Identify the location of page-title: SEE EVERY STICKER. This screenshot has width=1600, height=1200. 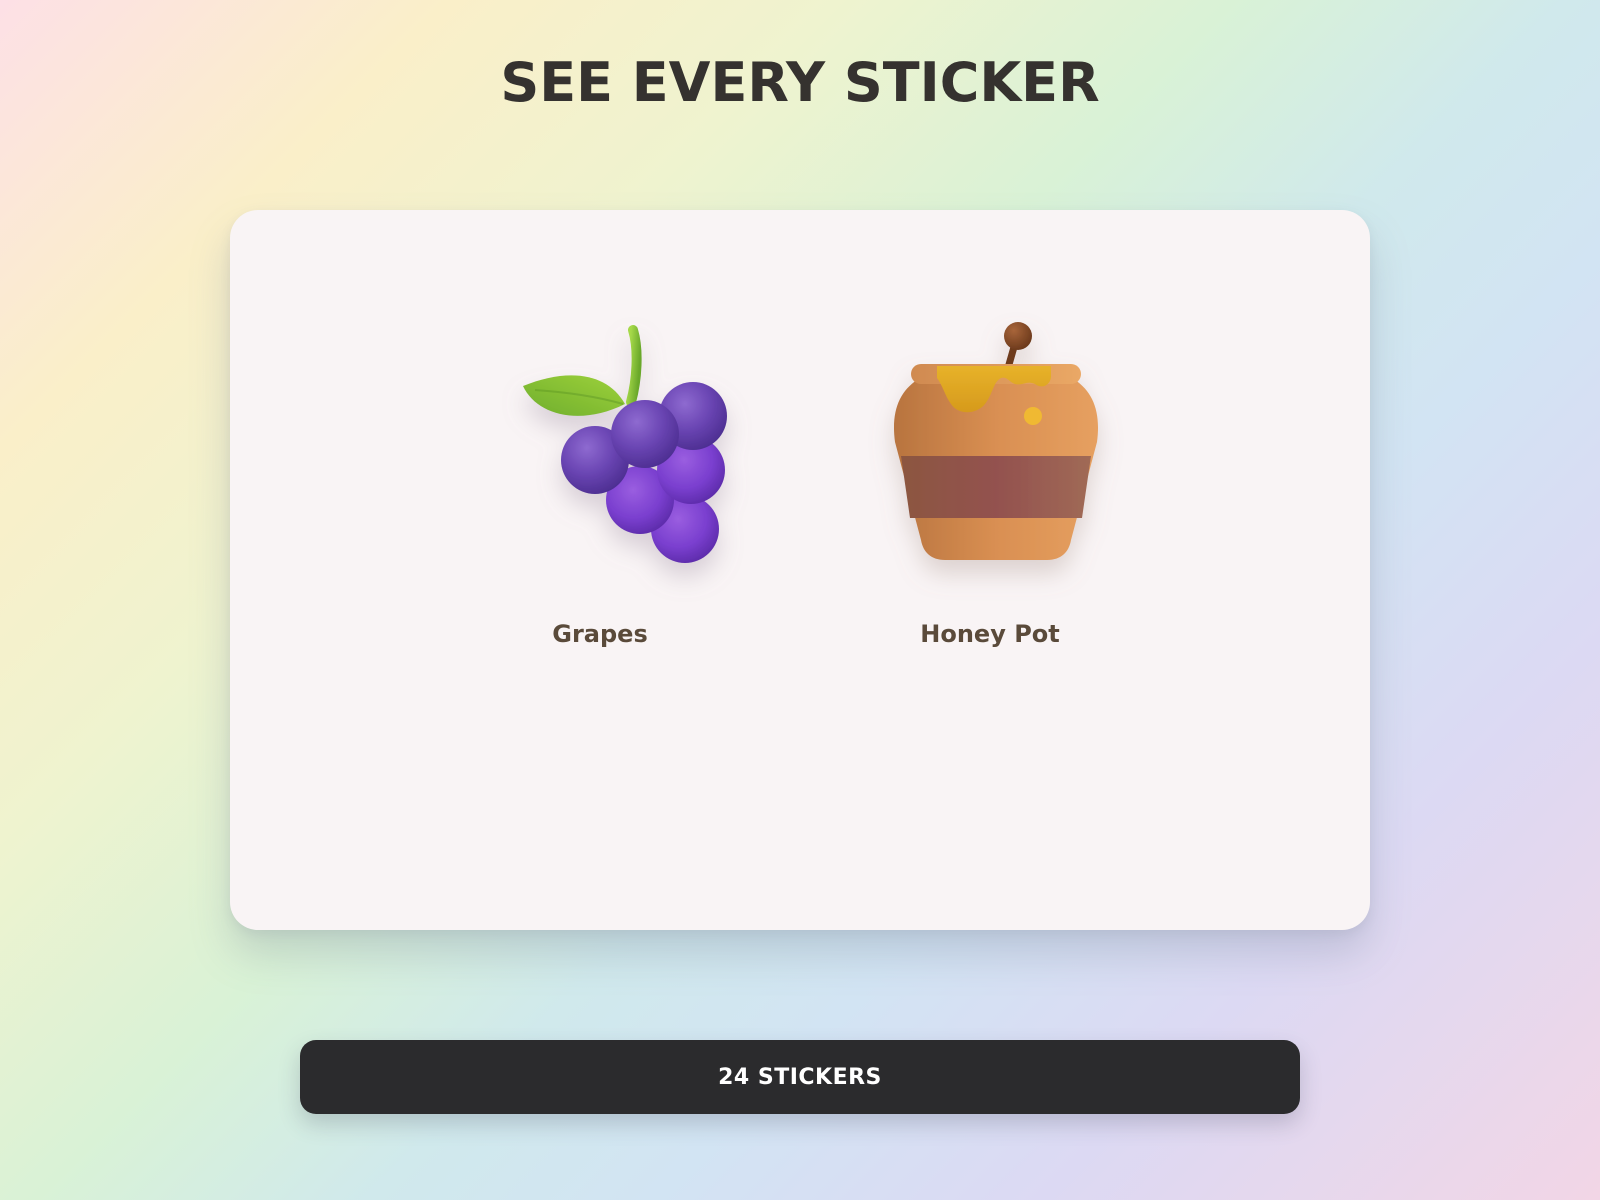
(800, 82).